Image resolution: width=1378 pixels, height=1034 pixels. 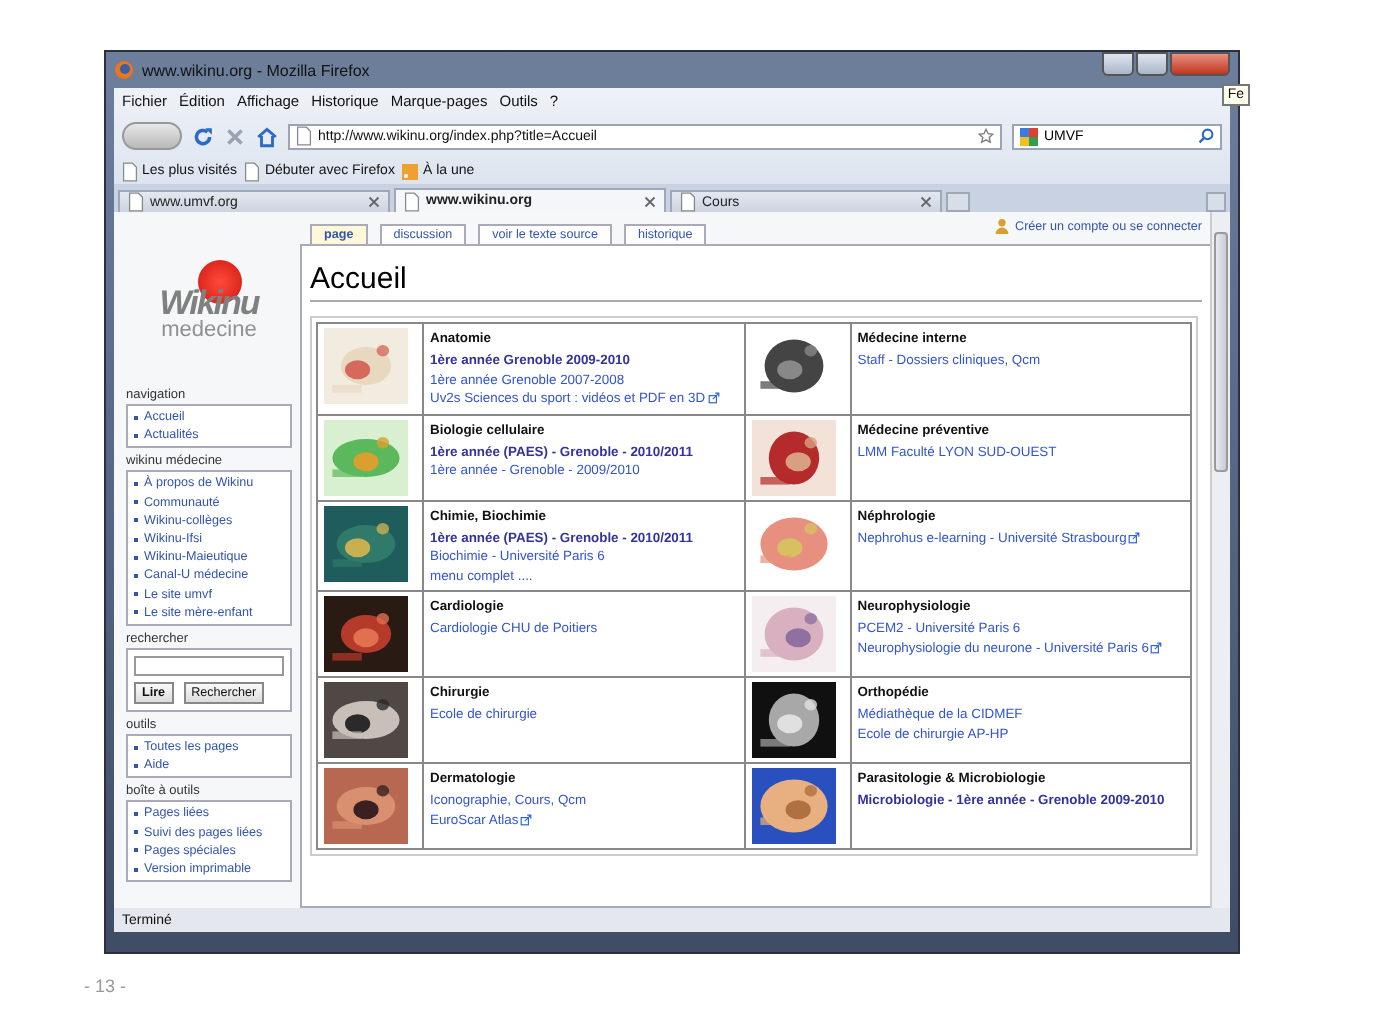 I want to click on search-engine-icon, so click(x=1029, y=136).